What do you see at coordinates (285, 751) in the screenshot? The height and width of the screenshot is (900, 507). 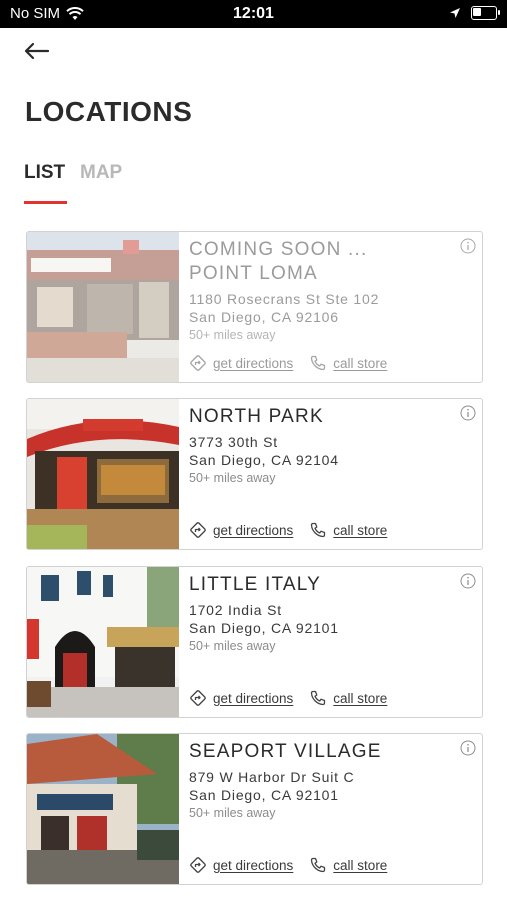 I see `location-title: SEAPORT VILLAGE` at bounding box center [285, 751].